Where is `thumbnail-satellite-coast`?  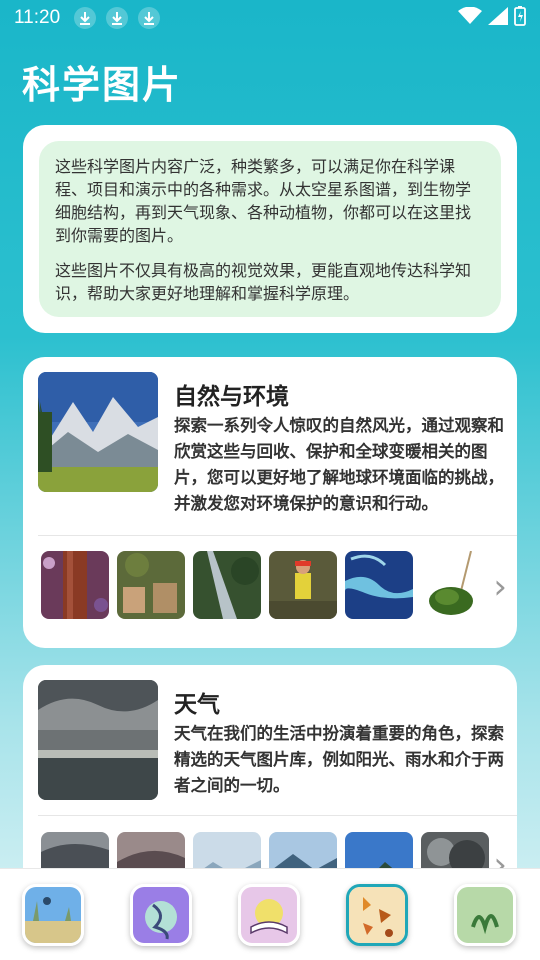 thumbnail-satellite-coast is located at coordinates (379, 585).